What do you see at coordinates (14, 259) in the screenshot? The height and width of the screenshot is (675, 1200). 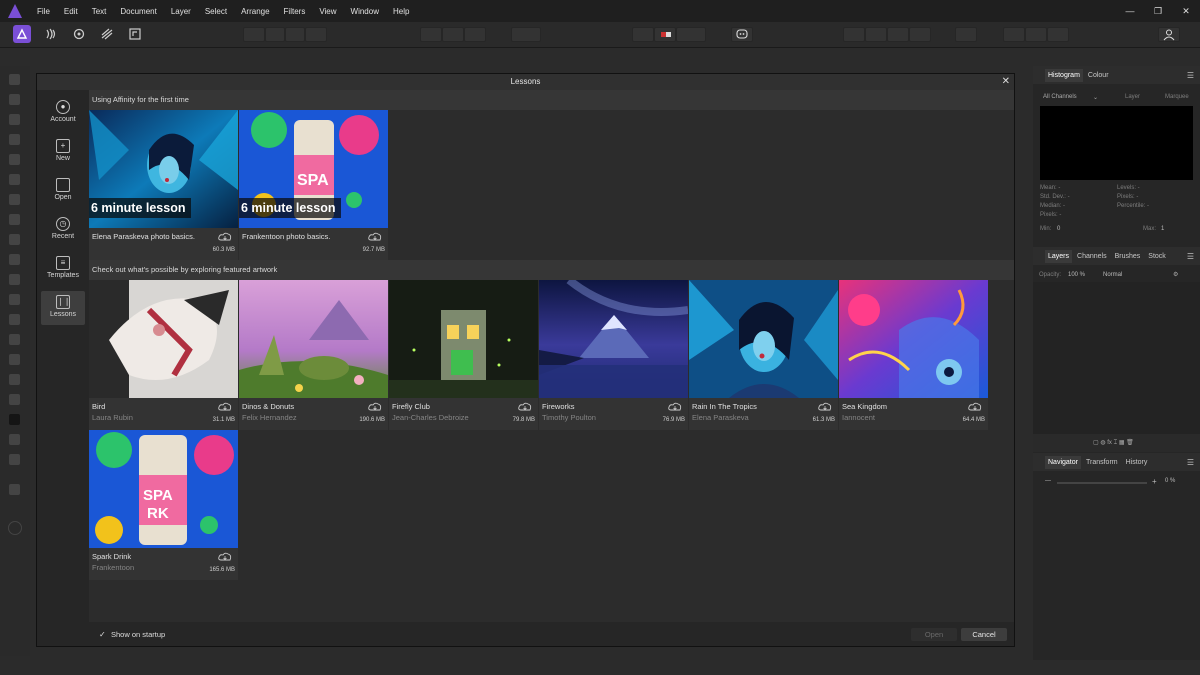 I see `pixel-tool-icon` at bounding box center [14, 259].